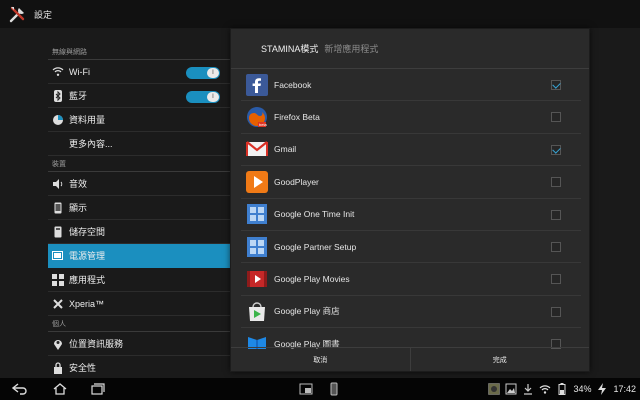 The width and height of the screenshot is (640, 400). What do you see at coordinates (263, 124) in the screenshot?
I see `svg-text: beta` at bounding box center [263, 124].